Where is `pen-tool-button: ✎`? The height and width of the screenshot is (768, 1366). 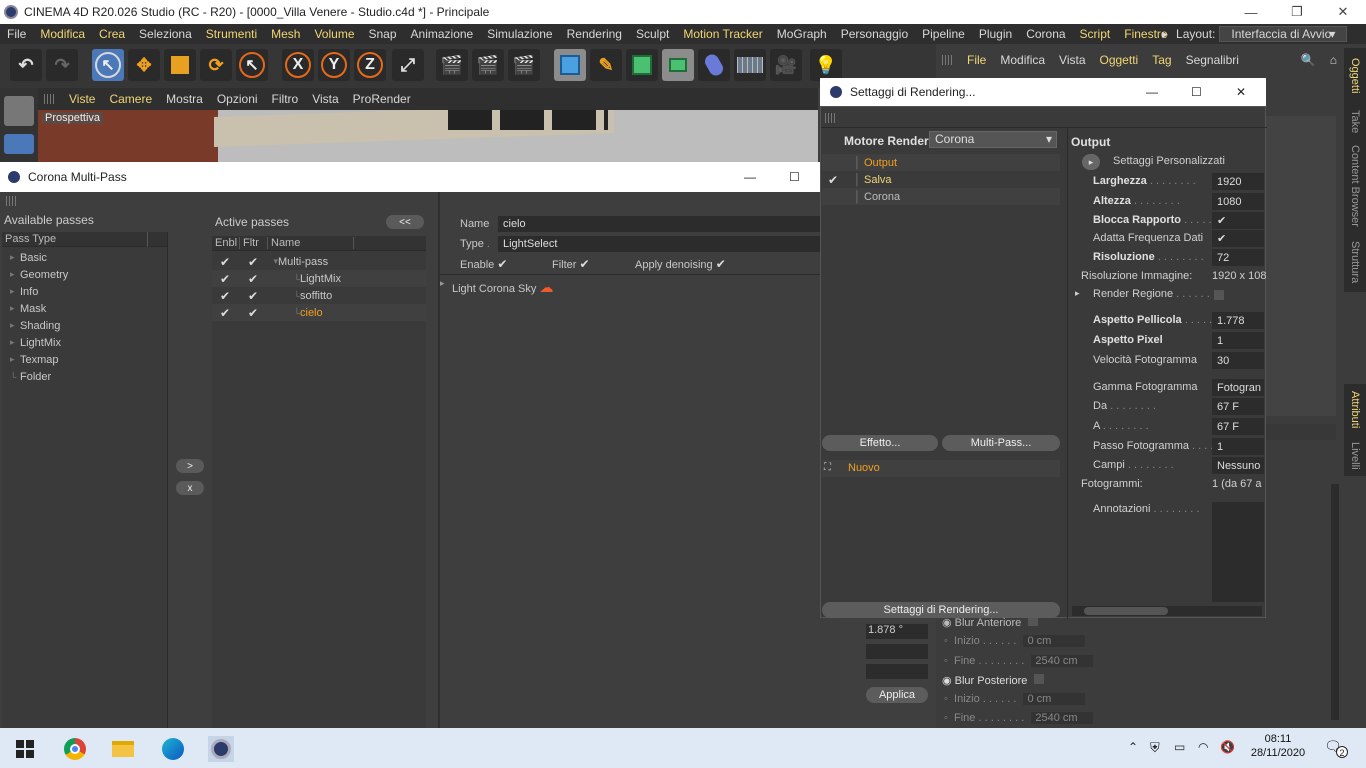 pen-tool-button: ✎ is located at coordinates (606, 65).